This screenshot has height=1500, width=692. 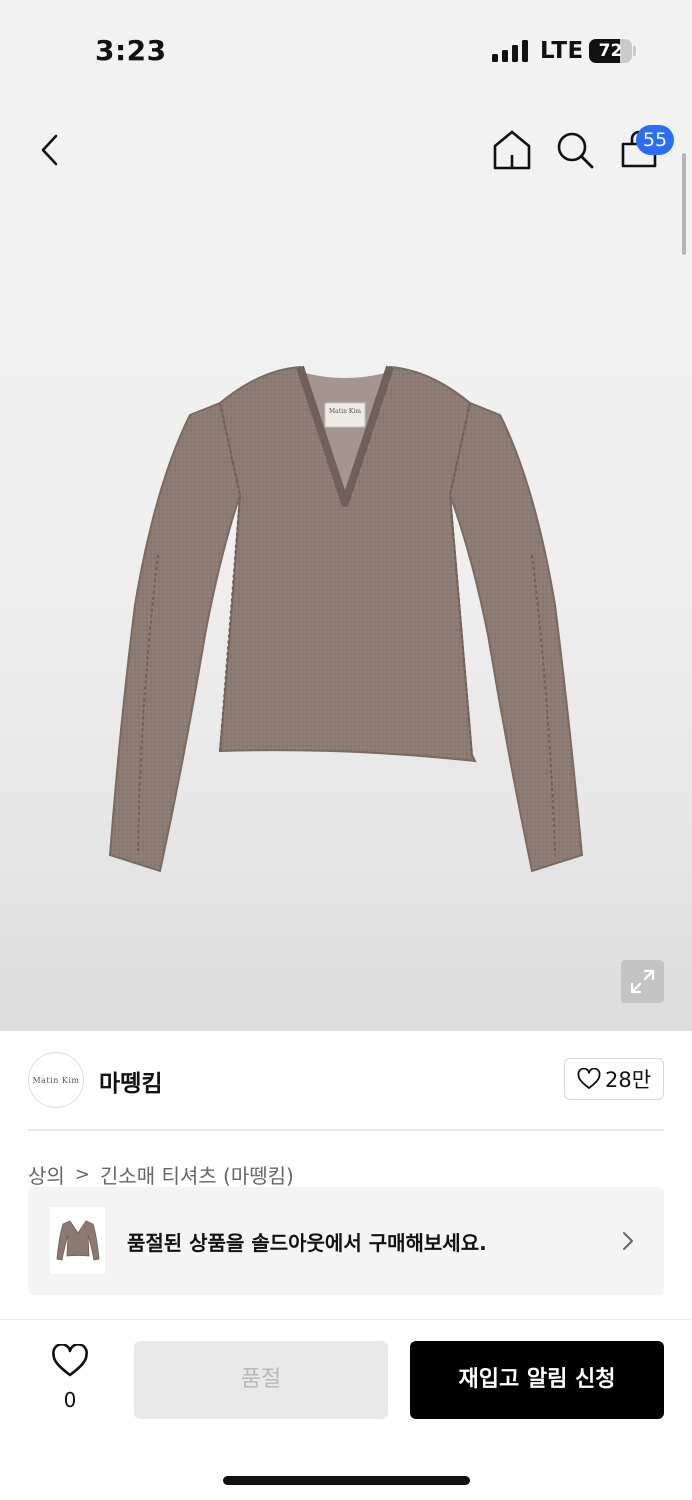 I want to click on home-button, so click(x=512, y=150).